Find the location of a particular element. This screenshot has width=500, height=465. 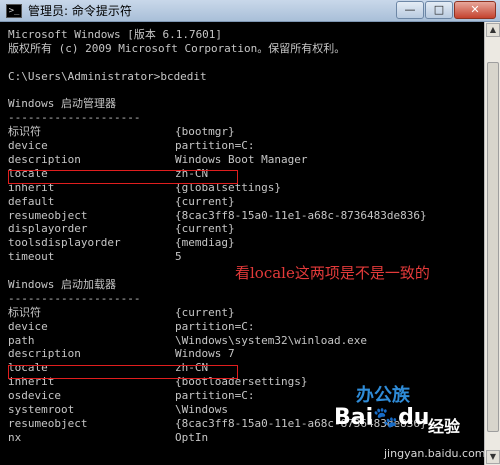

entry-row: 标识符 {bootmgr} is located at coordinates (246, 132).